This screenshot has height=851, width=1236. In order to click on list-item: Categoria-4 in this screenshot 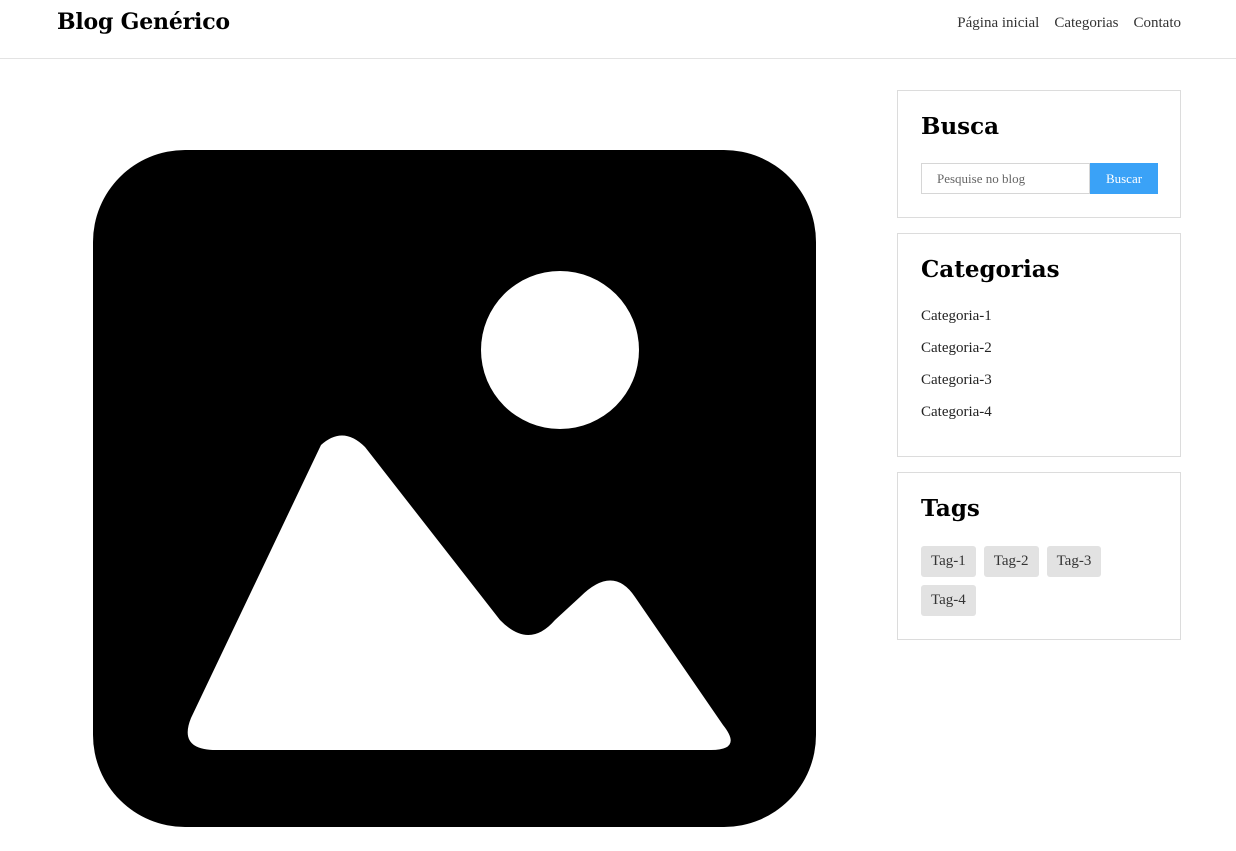, I will do `click(956, 417)`.